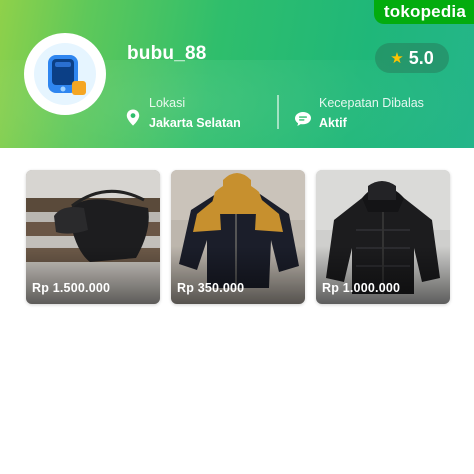 The height and width of the screenshot is (474, 474). I want to click on location-pin-icon, so click(133, 117).